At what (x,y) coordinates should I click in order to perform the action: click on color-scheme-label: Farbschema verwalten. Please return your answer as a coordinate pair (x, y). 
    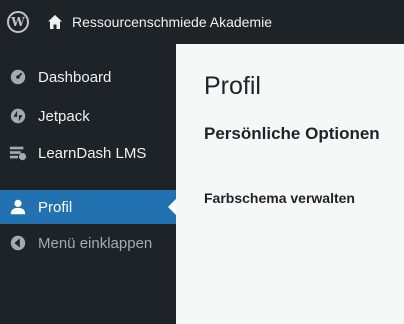
    Looking at the image, I should click on (279, 198).